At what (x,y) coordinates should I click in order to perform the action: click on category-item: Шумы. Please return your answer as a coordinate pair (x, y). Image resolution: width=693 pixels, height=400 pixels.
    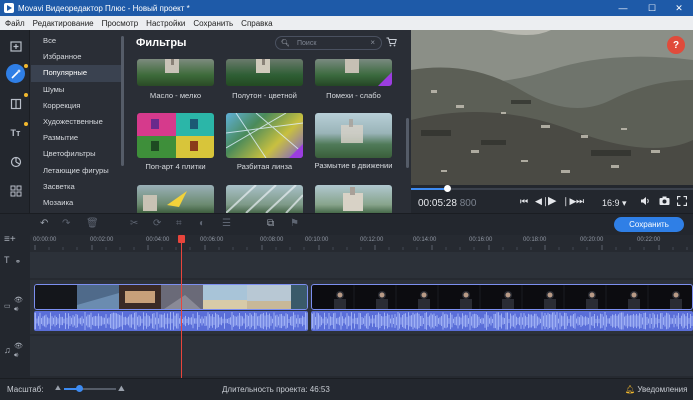
    Looking at the image, I should click on (77, 90).